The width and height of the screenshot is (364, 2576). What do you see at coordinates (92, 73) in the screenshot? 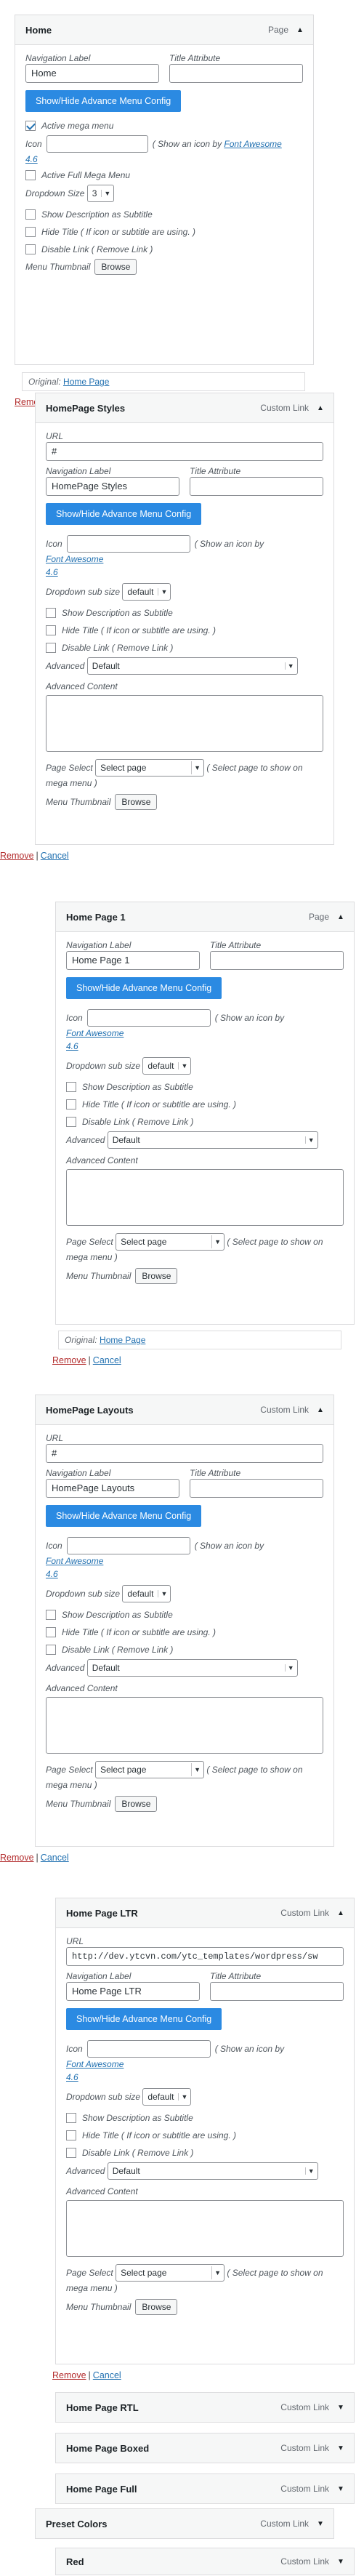
I see `nav-label-input: Home` at bounding box center [92, 73].